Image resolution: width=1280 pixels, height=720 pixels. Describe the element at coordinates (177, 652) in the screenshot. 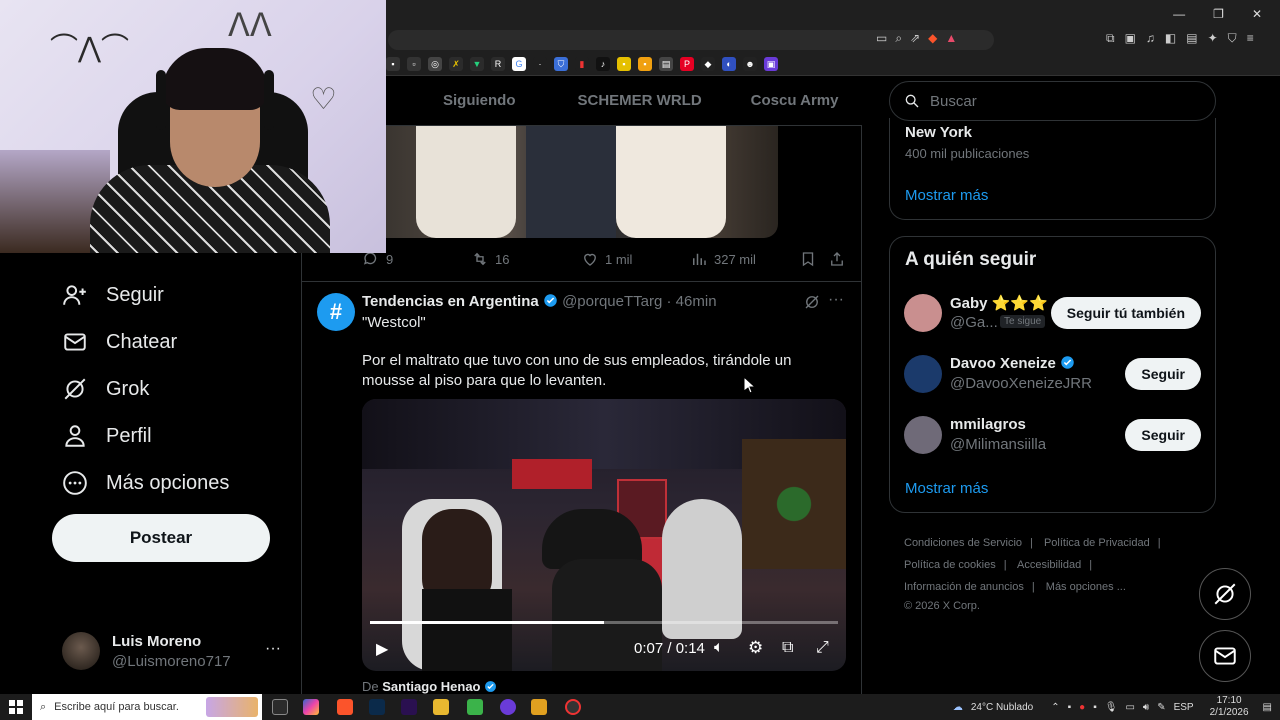

I see `account-switcher: Luis Moreno @Luismoreno717 ···` at that location.